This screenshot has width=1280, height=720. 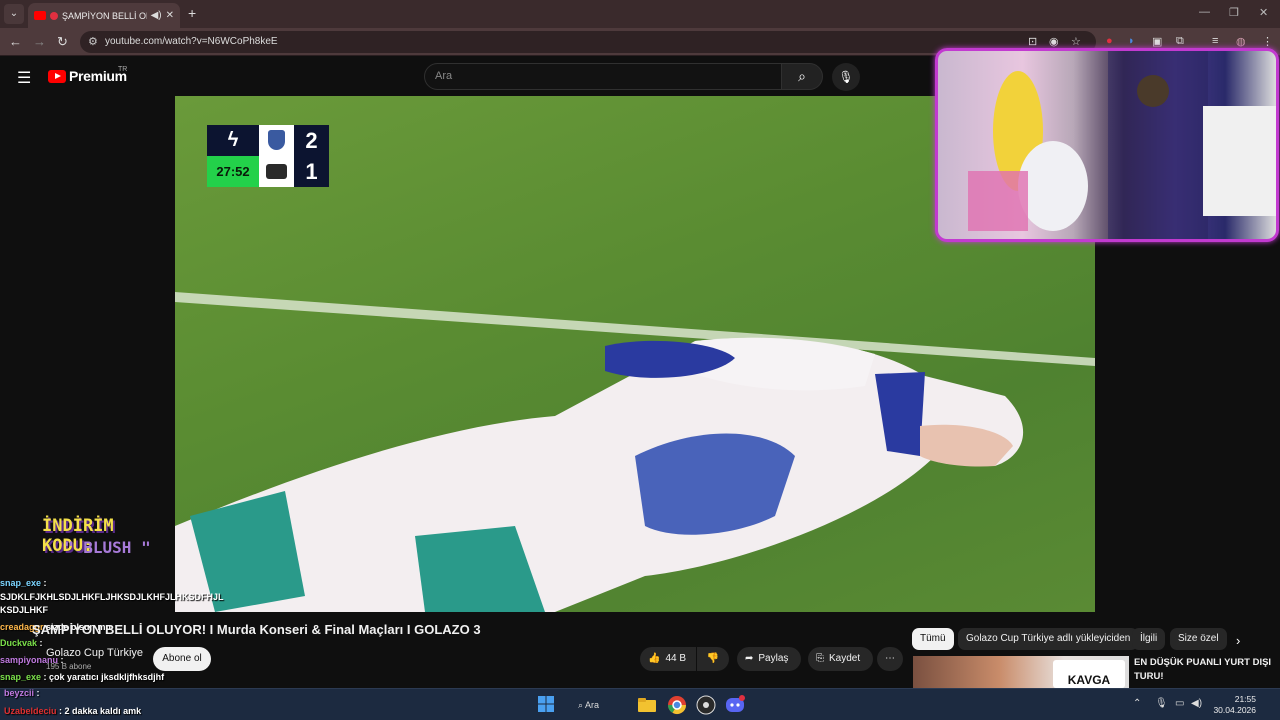 What do you see at coordinates (647, 705) in the screenshot?
I see `file-explorer-icon` at bounding box center [647, 705].